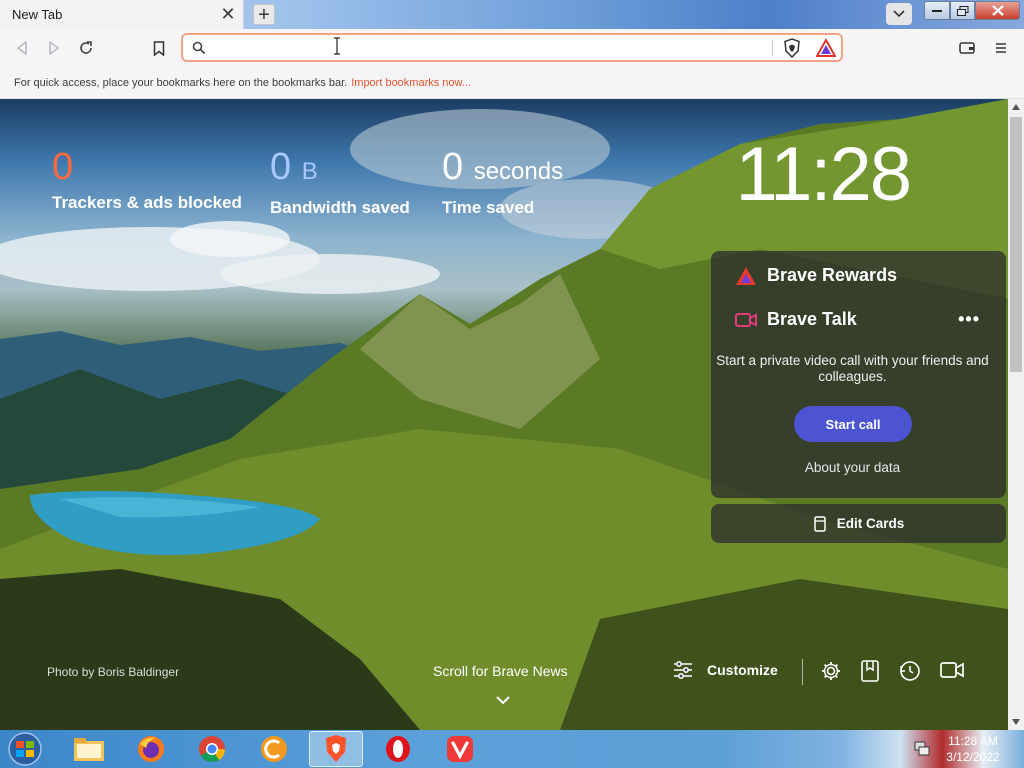 The image size is (1024, 768). Describe the element at coordinates (86, 48) in the screenshot. I see `reload-icon` at that location.